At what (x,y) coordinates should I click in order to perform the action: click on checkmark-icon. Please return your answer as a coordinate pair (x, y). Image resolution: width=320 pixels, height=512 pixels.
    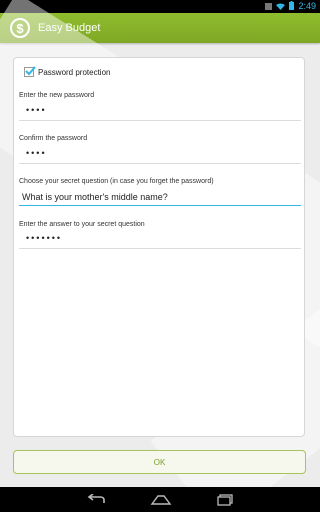
    Looking at the image, I should click on (30, 71).